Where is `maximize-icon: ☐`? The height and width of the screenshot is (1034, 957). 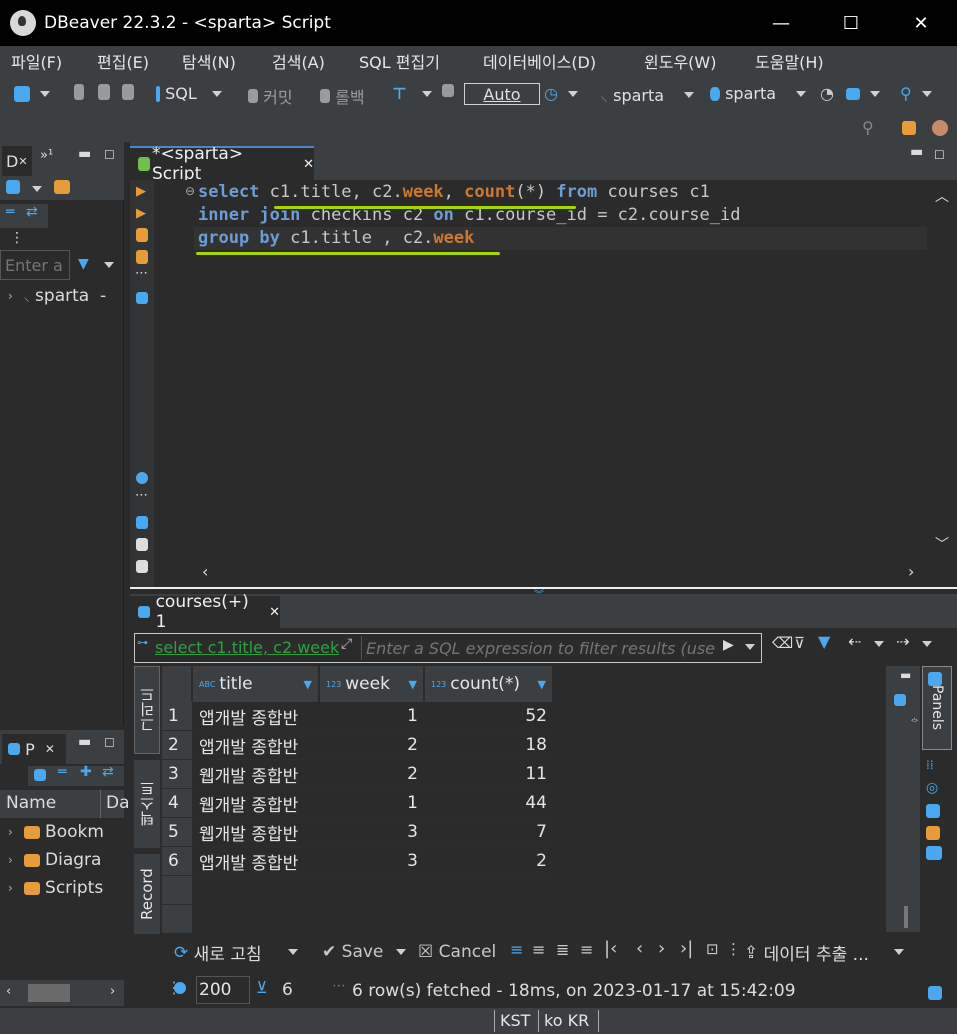 maximize-icon: ☐ is located at coordinates (939, 155).